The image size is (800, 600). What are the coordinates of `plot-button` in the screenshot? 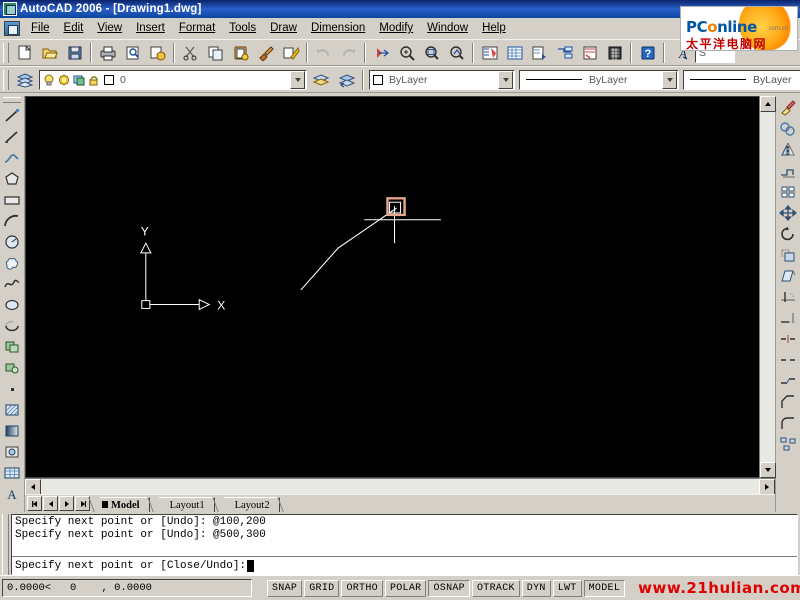 It's located at (107, 53).